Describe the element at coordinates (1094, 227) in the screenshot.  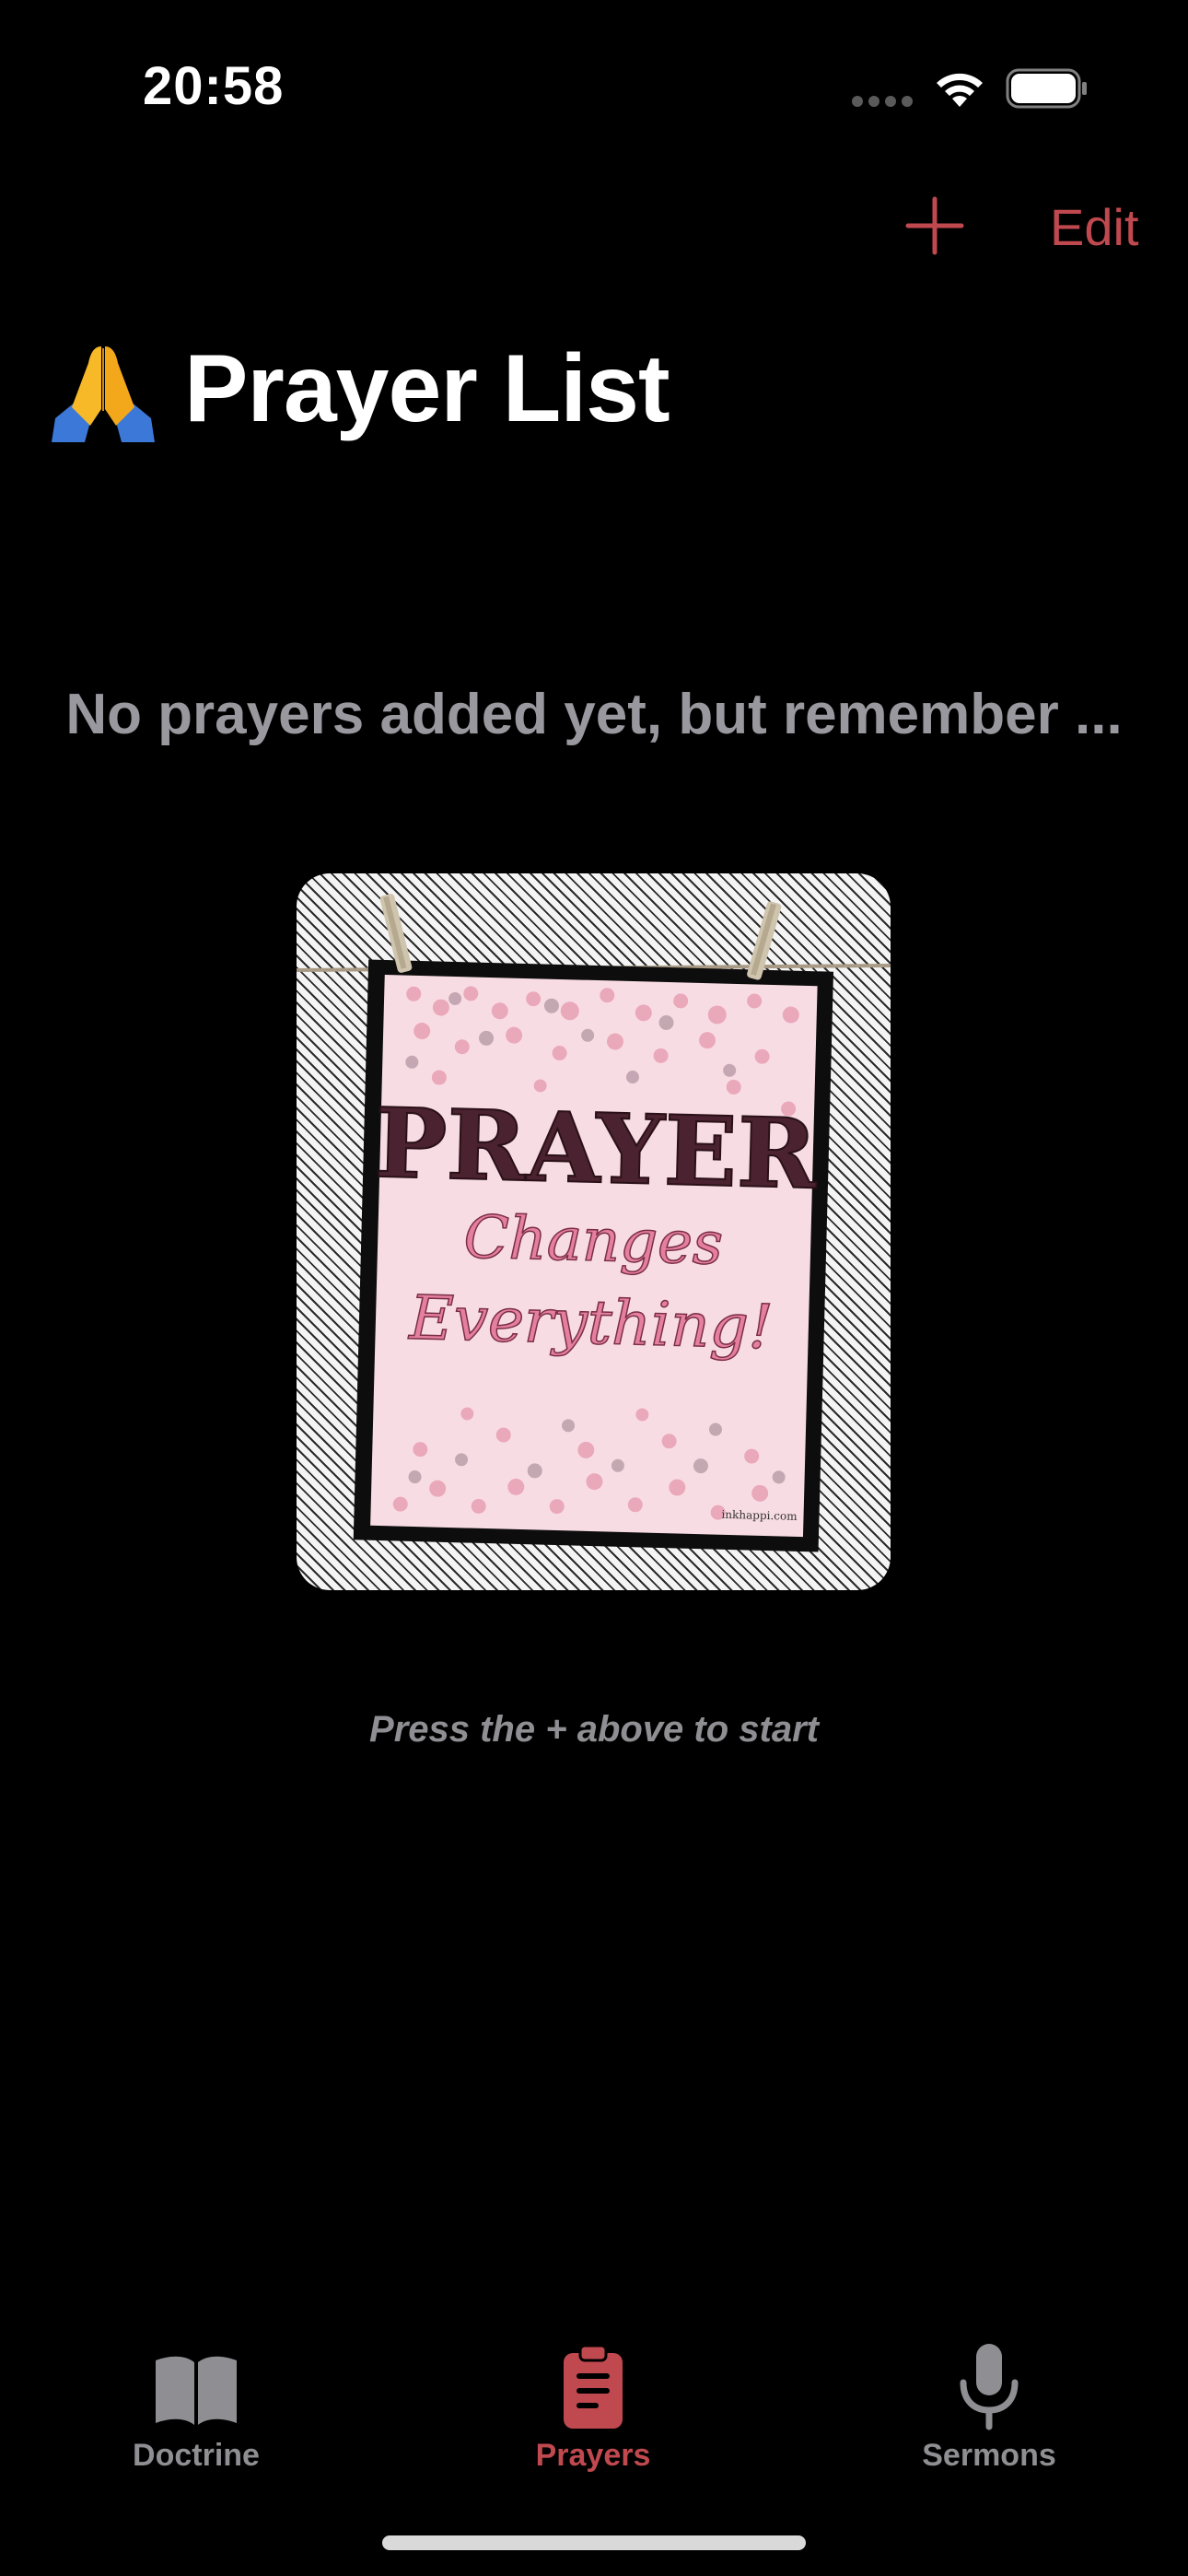
I see `edit-button: Edit` at that location.